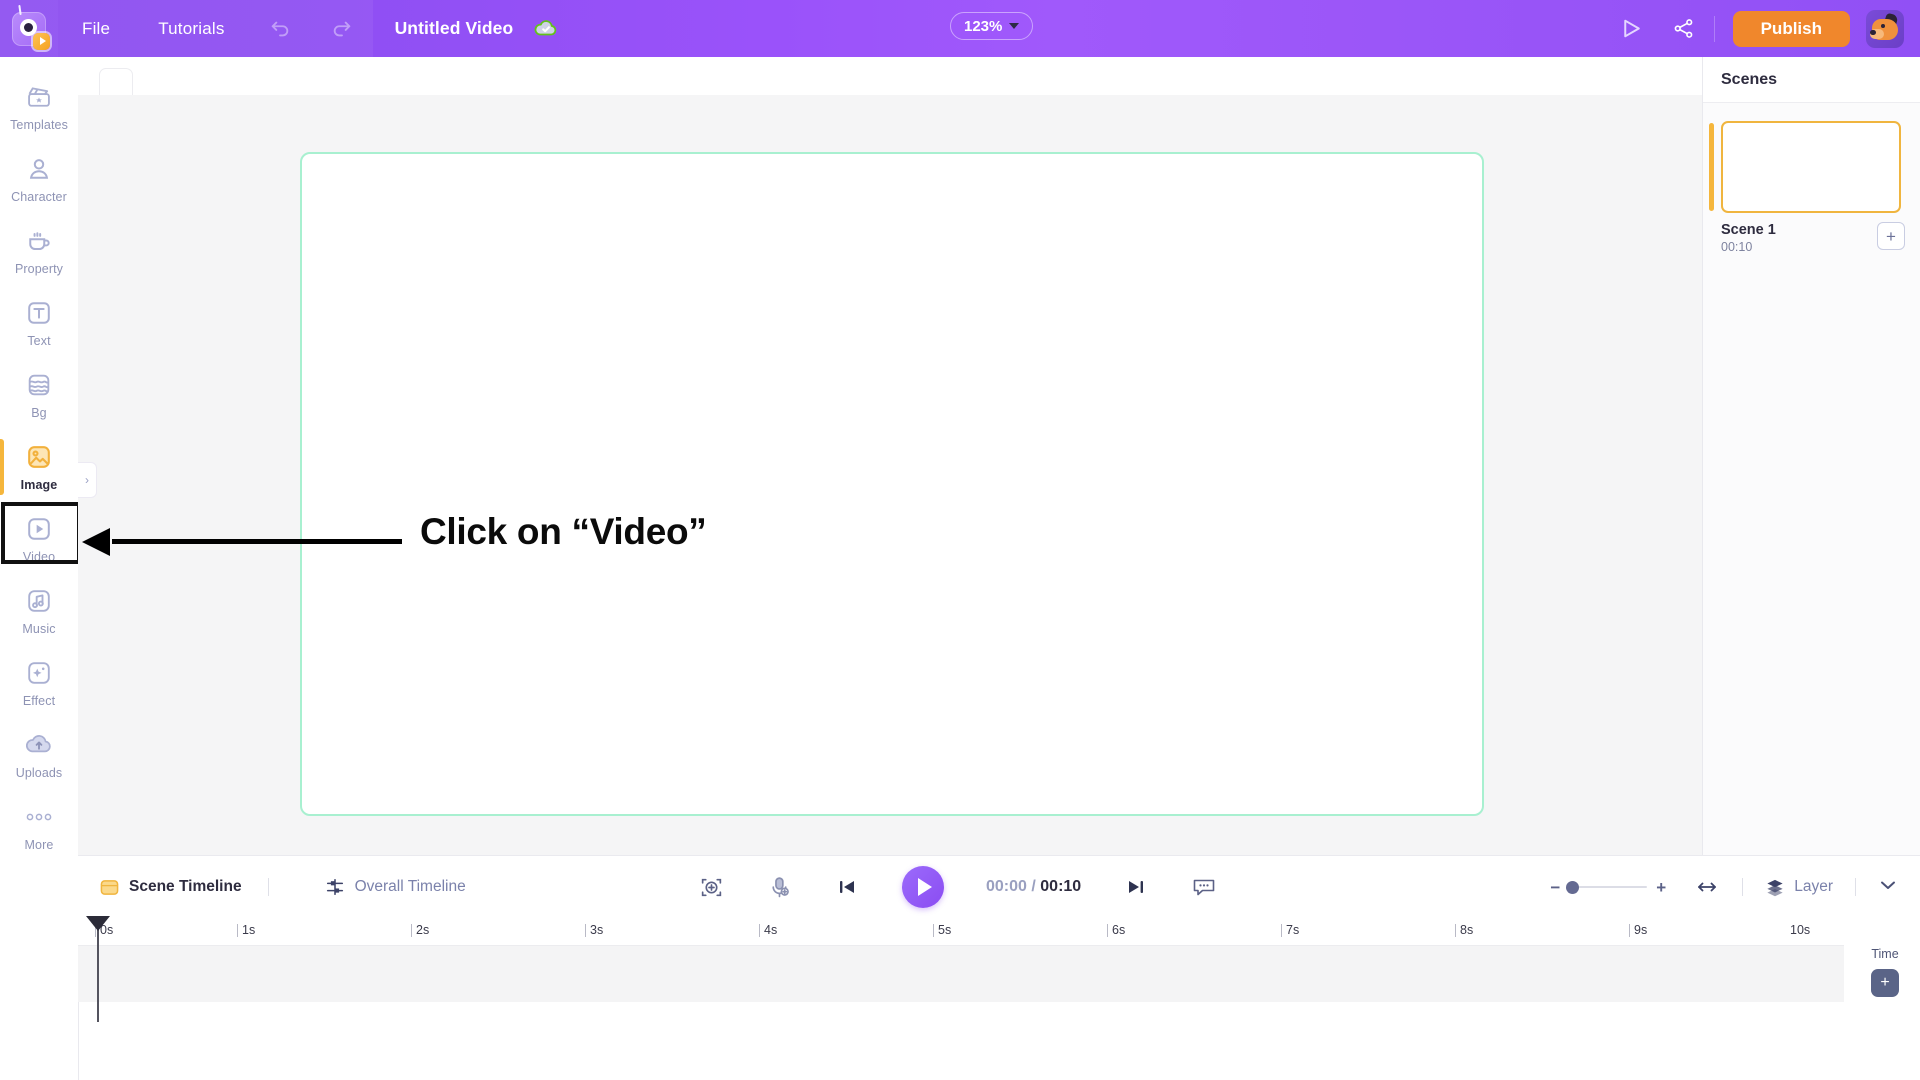 Image resolution: width=1920 pixels, height=1080 pixels. I want to click on timeline-right-divider, so click(1743, 887).